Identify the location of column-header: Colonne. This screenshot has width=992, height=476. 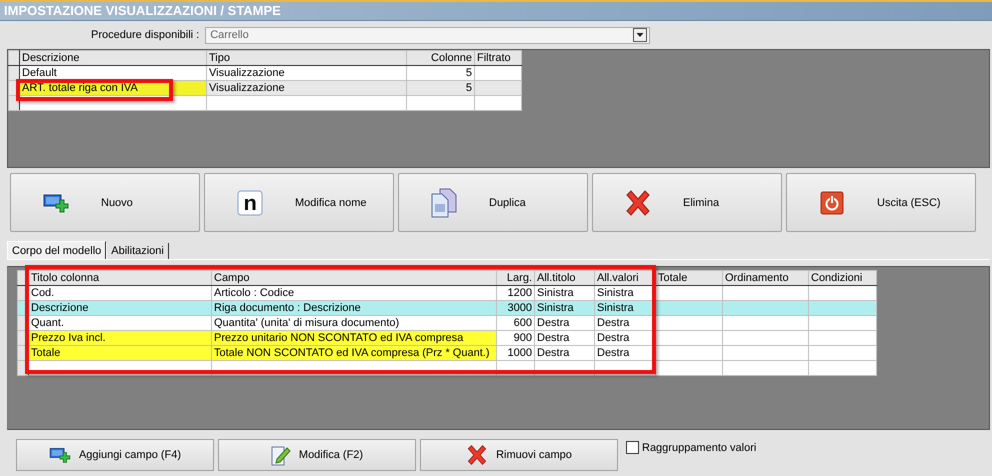
(440, 58).